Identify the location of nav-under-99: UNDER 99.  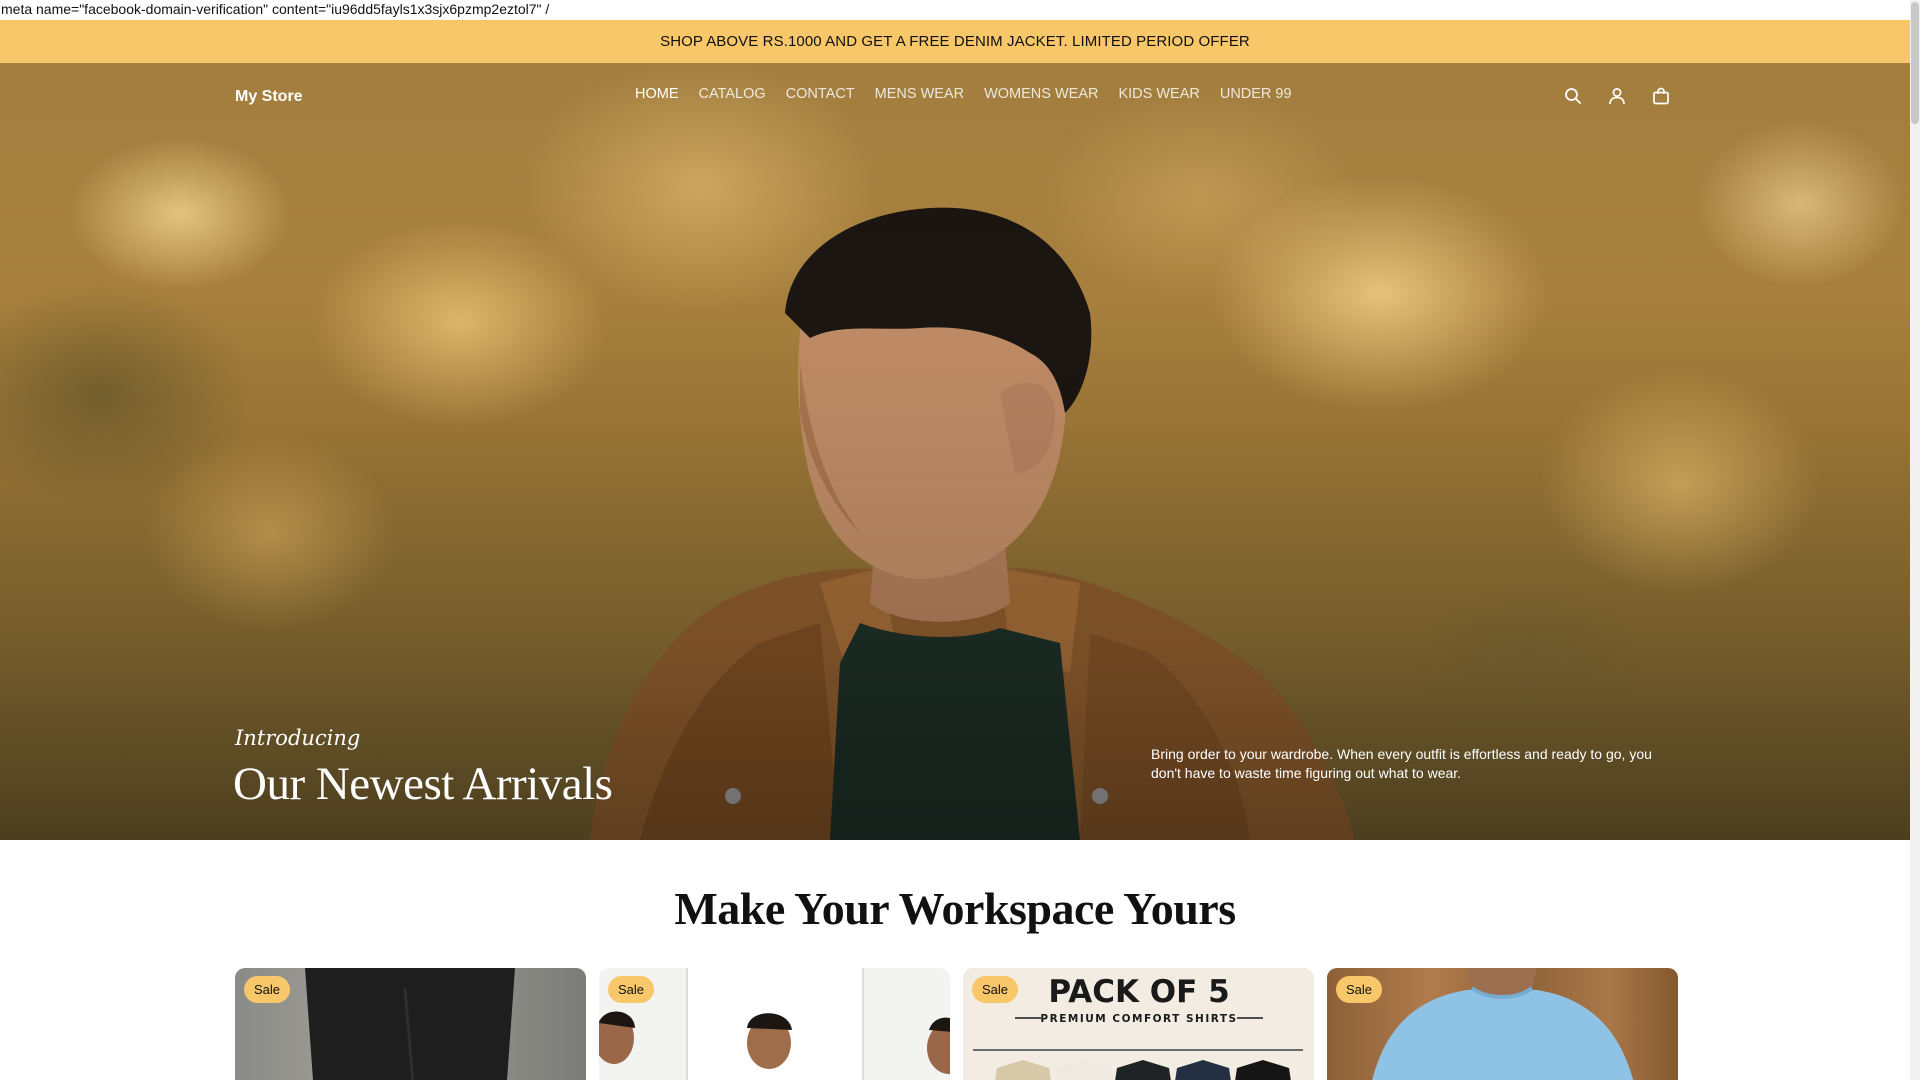
(1256, 94).